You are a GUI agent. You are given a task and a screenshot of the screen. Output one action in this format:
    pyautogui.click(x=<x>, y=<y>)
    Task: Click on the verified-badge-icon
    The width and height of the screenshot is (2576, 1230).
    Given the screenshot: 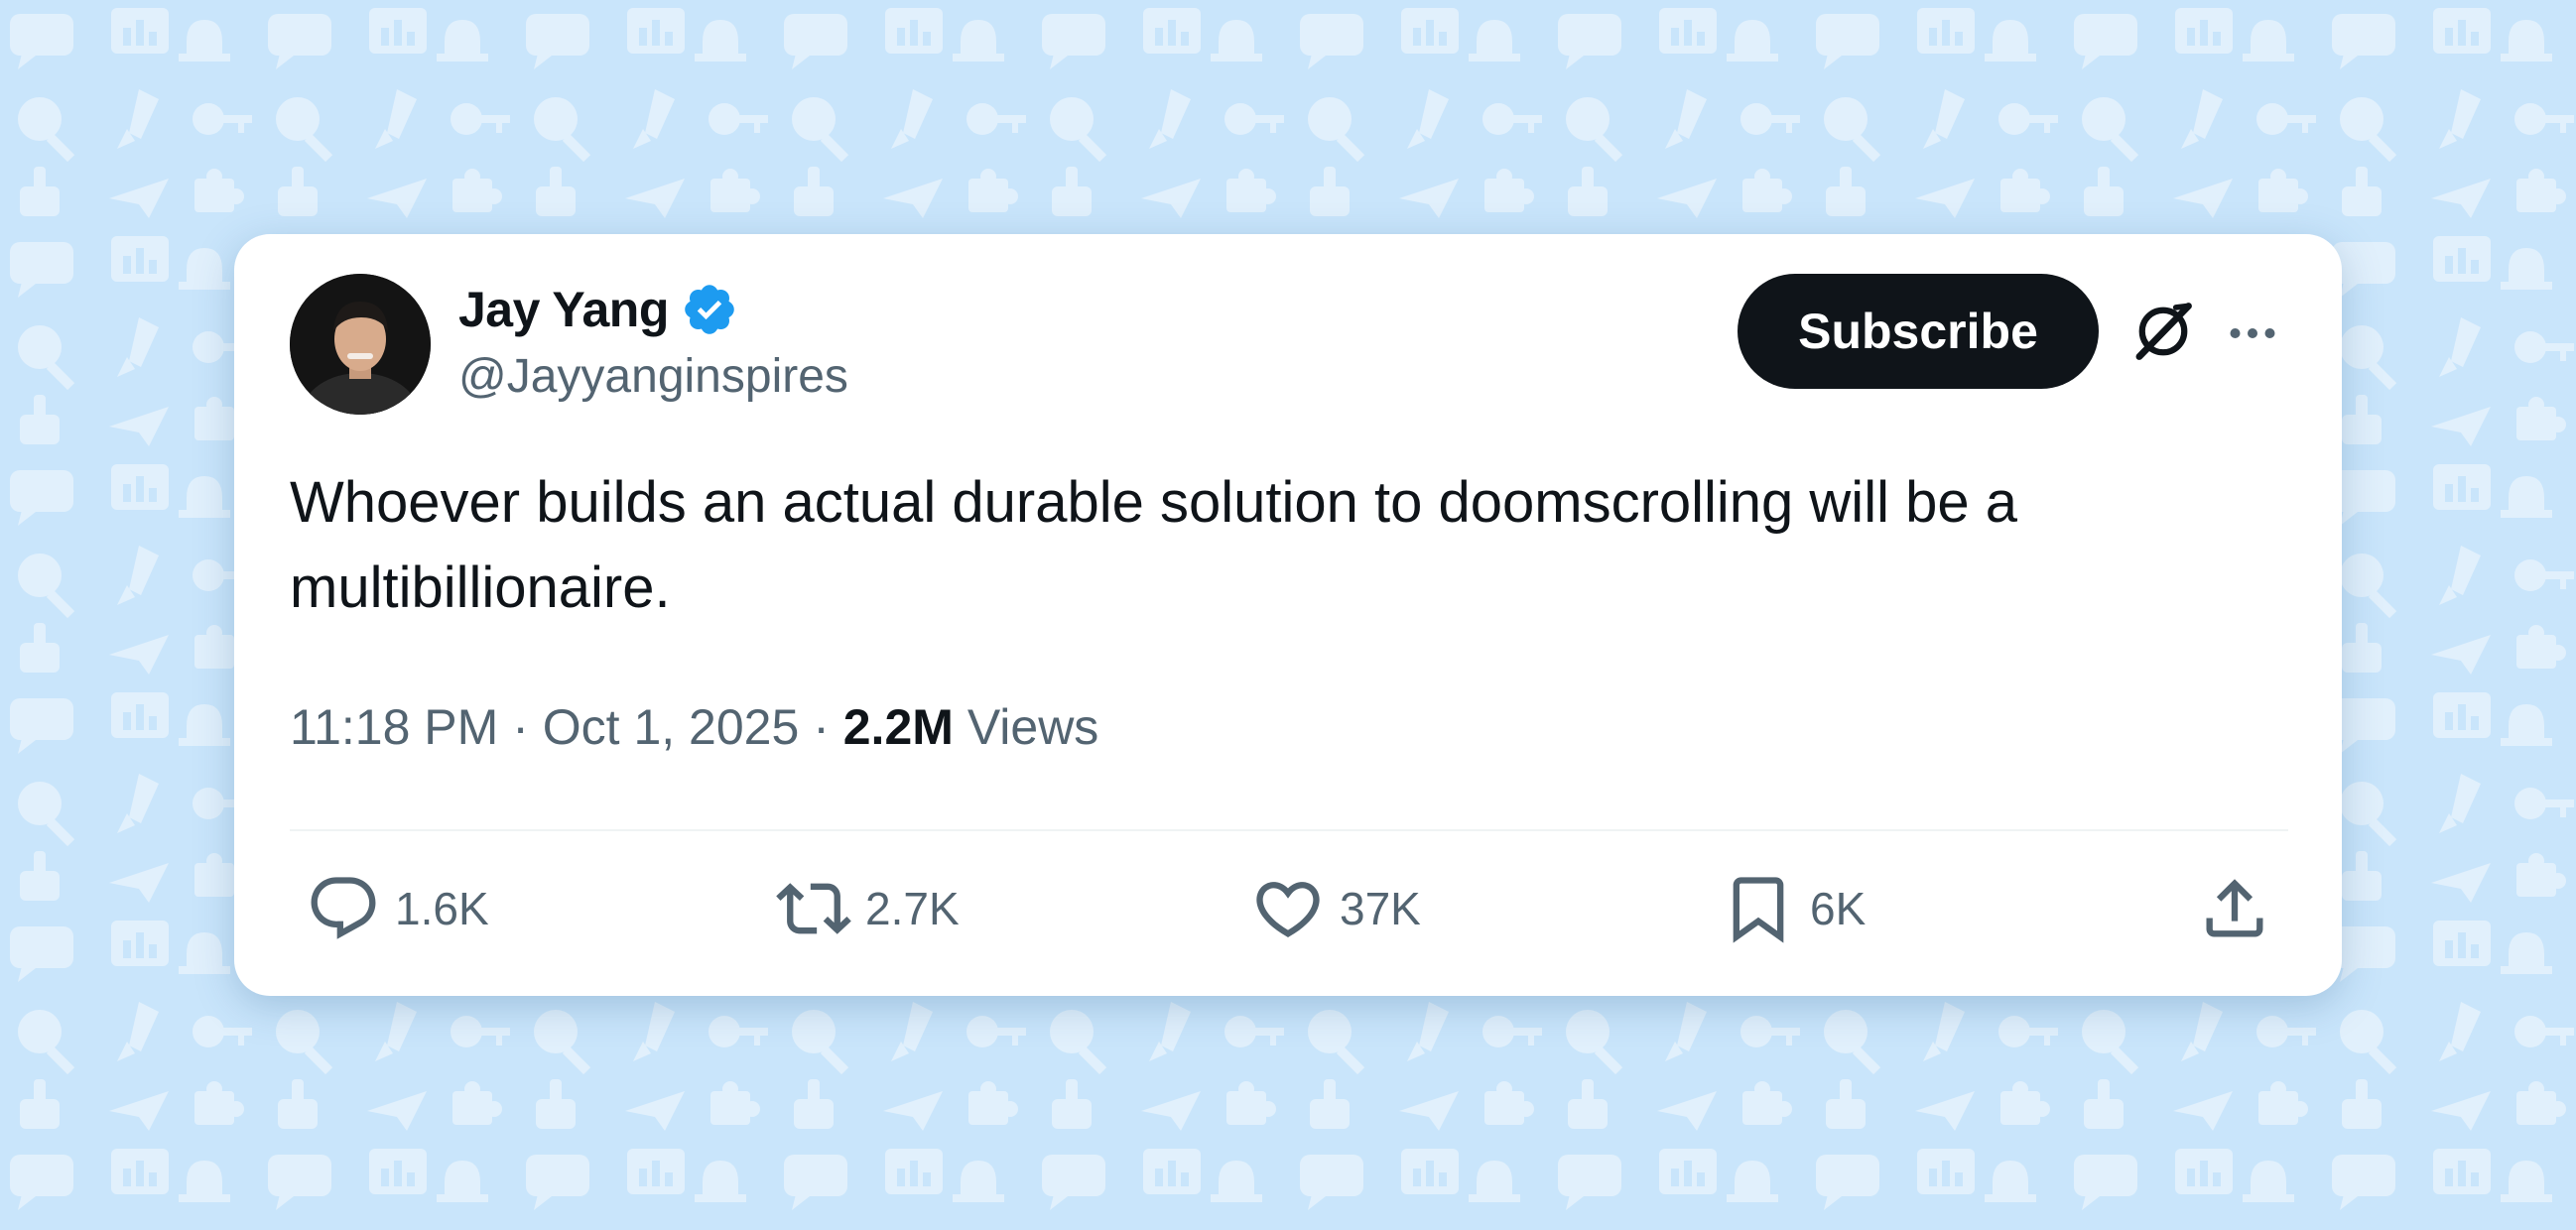 What is the action you would take?
    pyautogui.click(x=710, y=309)
    